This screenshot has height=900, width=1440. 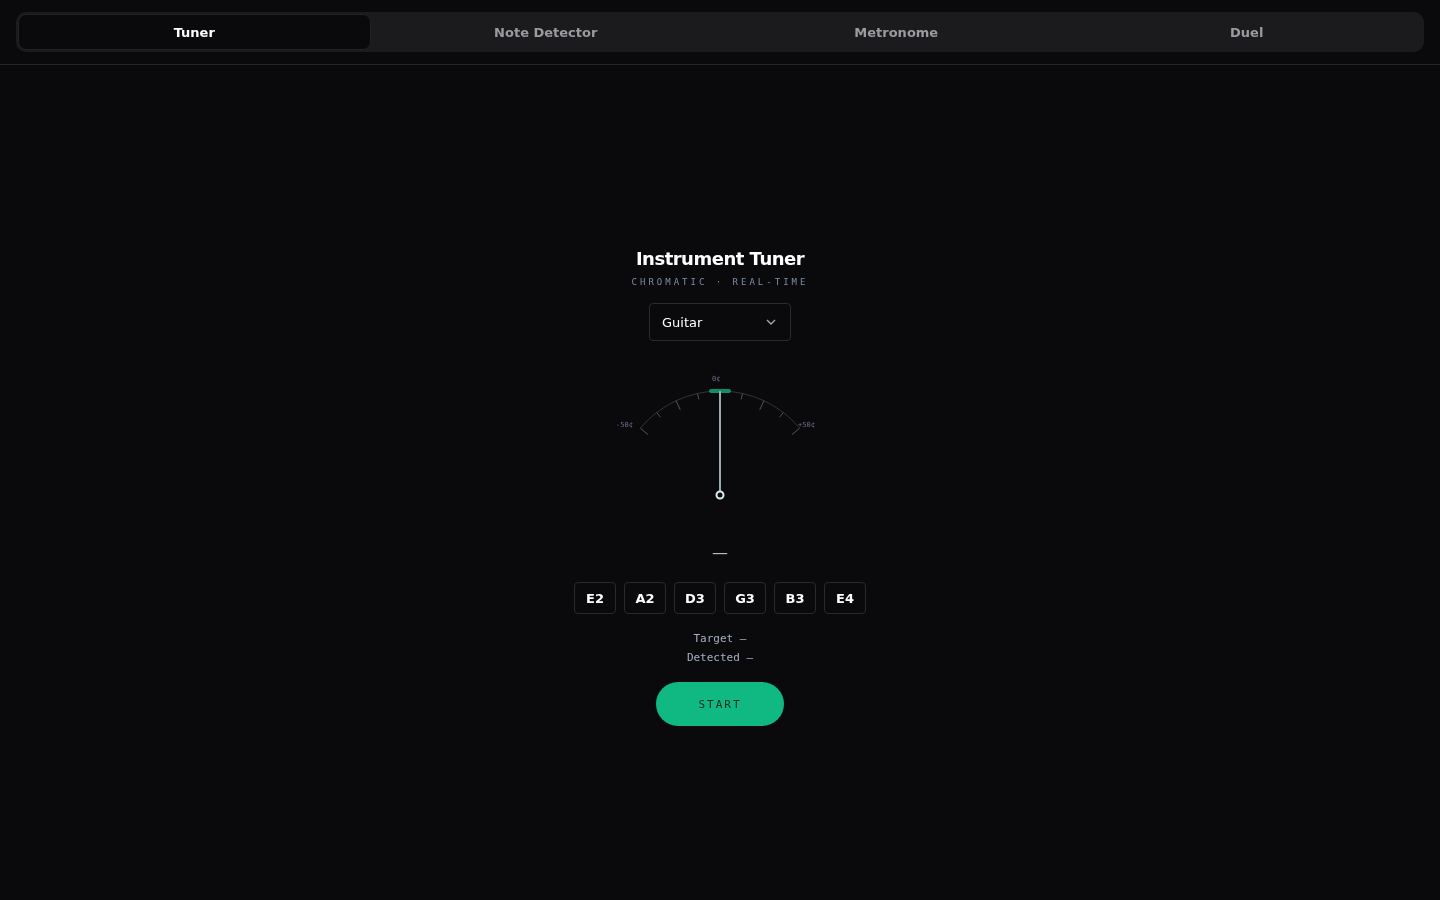 What do you see at coordinates (720, 258) in the screenshot?
I see `tuner-title: Instrument Tuner` at bounding box center [720, 258].